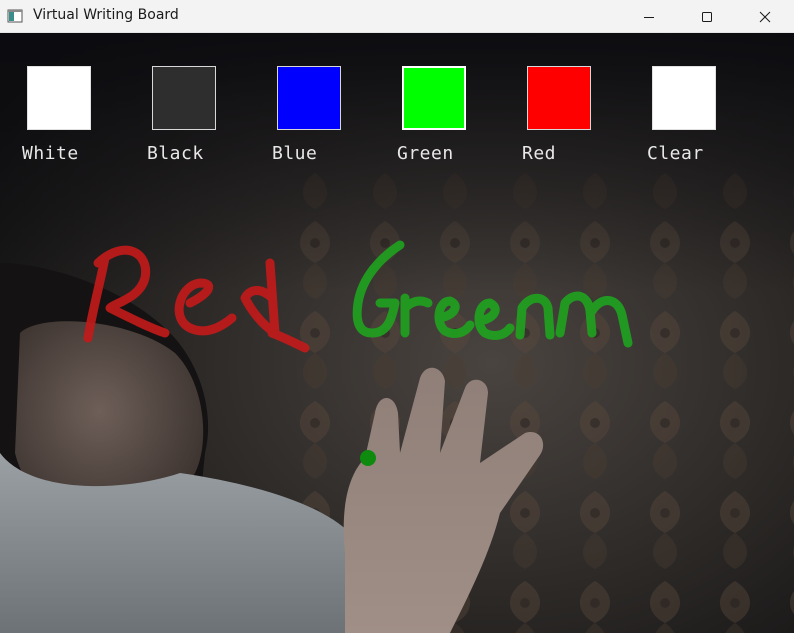 This screenshot has width=794, height=633. I want to click on clear-button, so click(684, 98).